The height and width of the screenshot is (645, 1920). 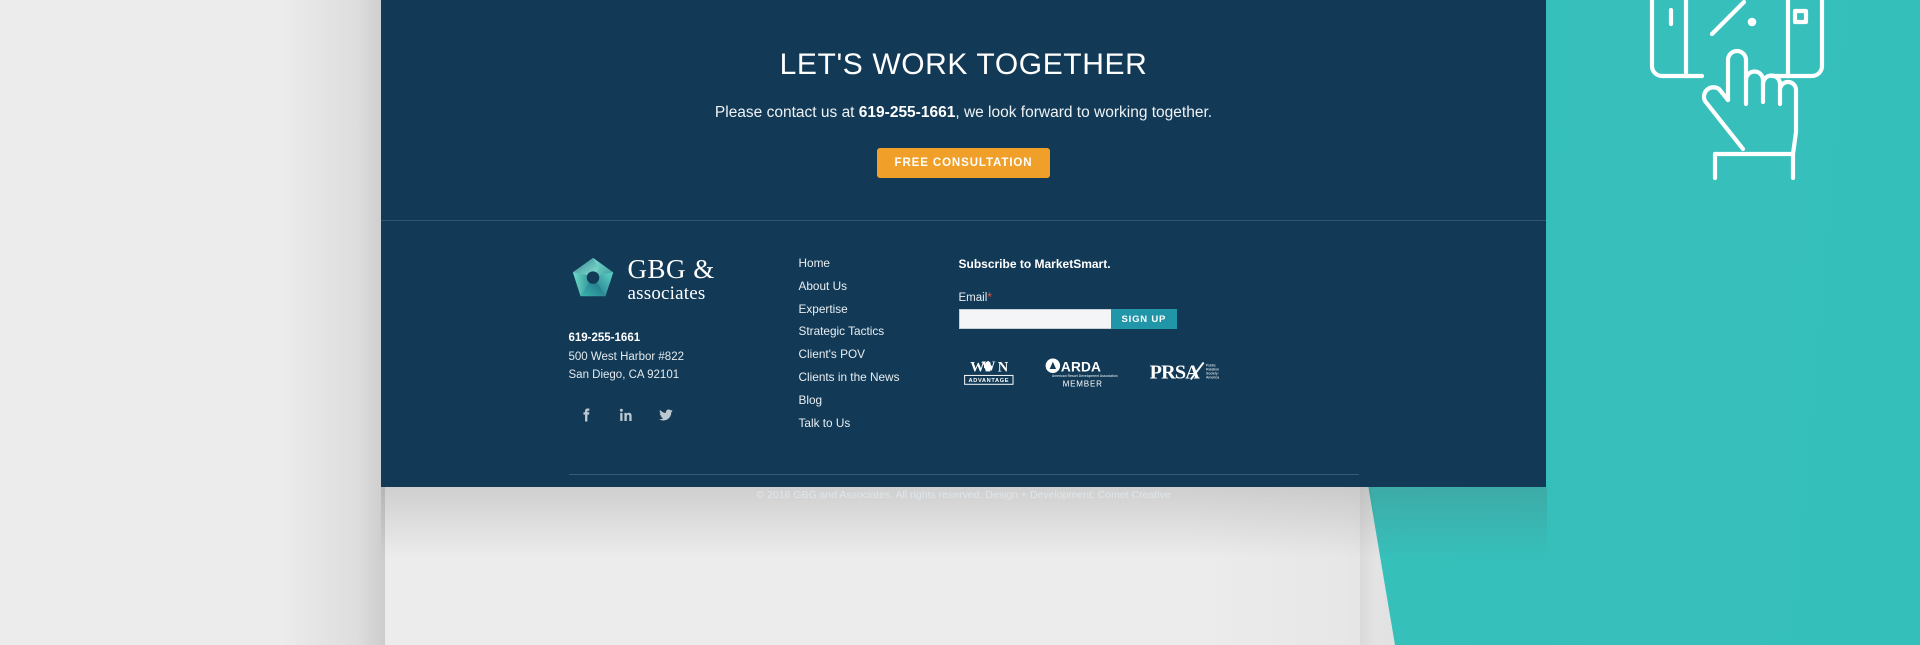 I want to click on nav-link-blog: Blog, so click(x=879, y=400).